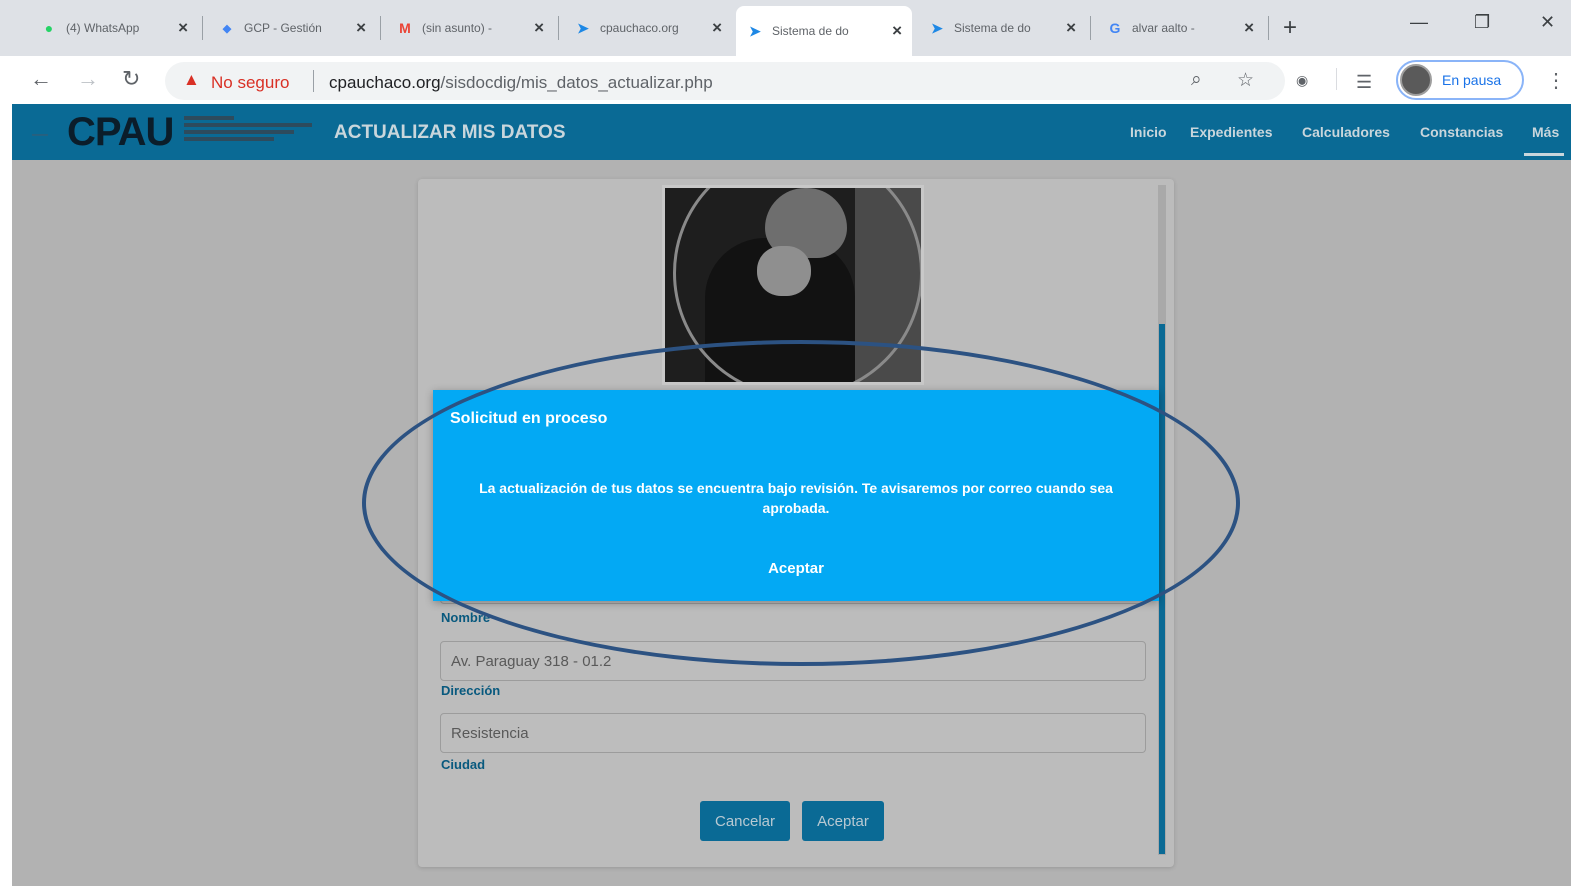 The width and height of the screenshot is (1571, 886). Describe the element at coordinates (120, 132) in the screenshot. I see `site-logo: CPAU` at that location.